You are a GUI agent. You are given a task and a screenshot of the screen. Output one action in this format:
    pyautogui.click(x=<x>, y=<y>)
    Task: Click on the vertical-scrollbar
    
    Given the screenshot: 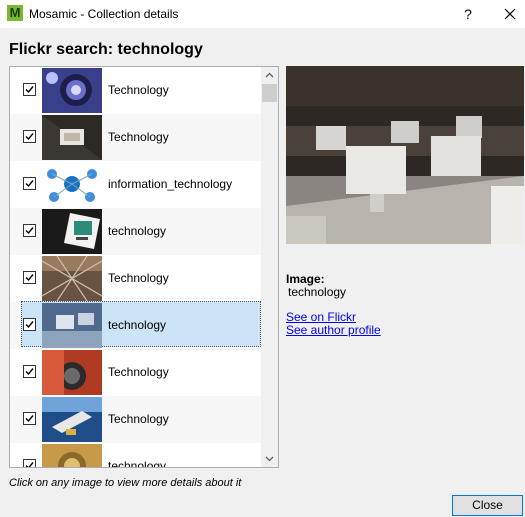 What is the action you would take?
    pyautogui.click(x=269, y=267)
    